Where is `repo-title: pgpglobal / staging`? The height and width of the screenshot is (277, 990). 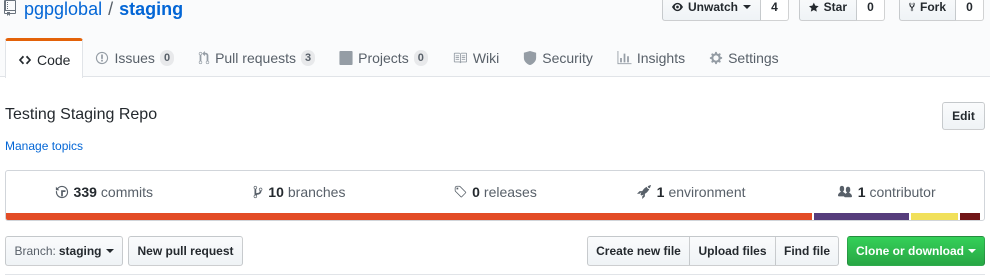
repo-title: pgpglobal / staging is located at coordinates (93, 10).